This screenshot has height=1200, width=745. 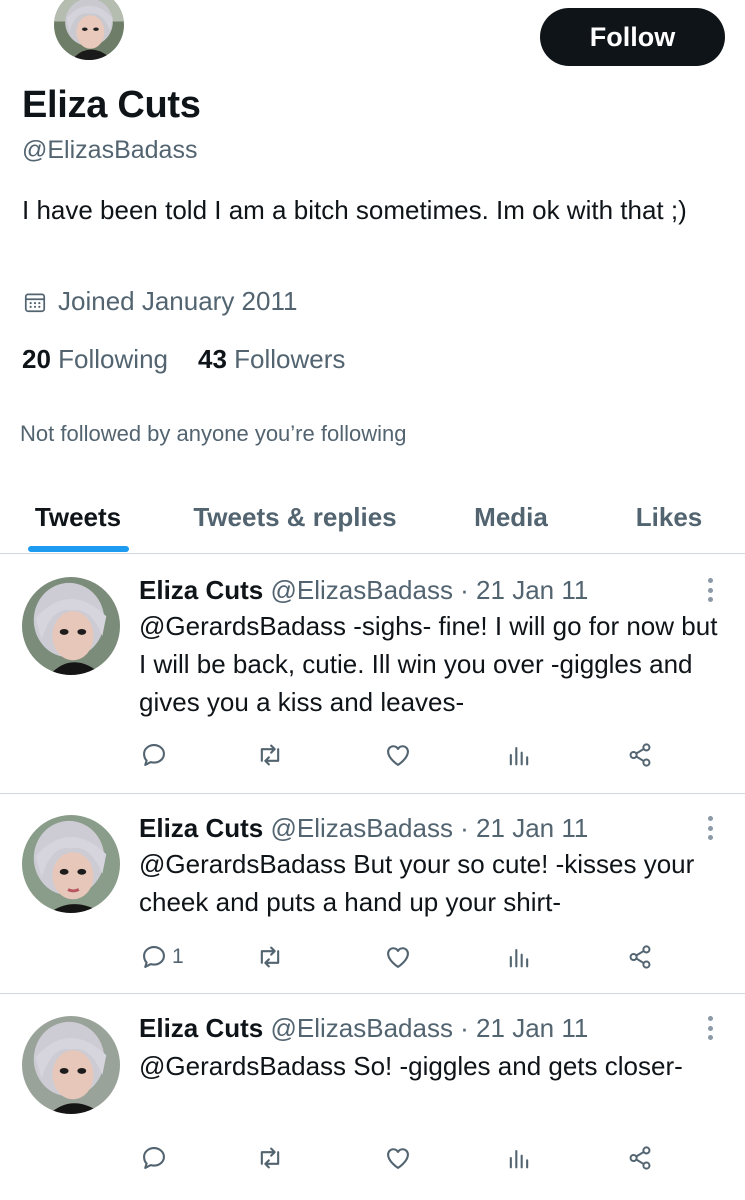 I want to click on calendar-icon, so click(x=35, y=302).